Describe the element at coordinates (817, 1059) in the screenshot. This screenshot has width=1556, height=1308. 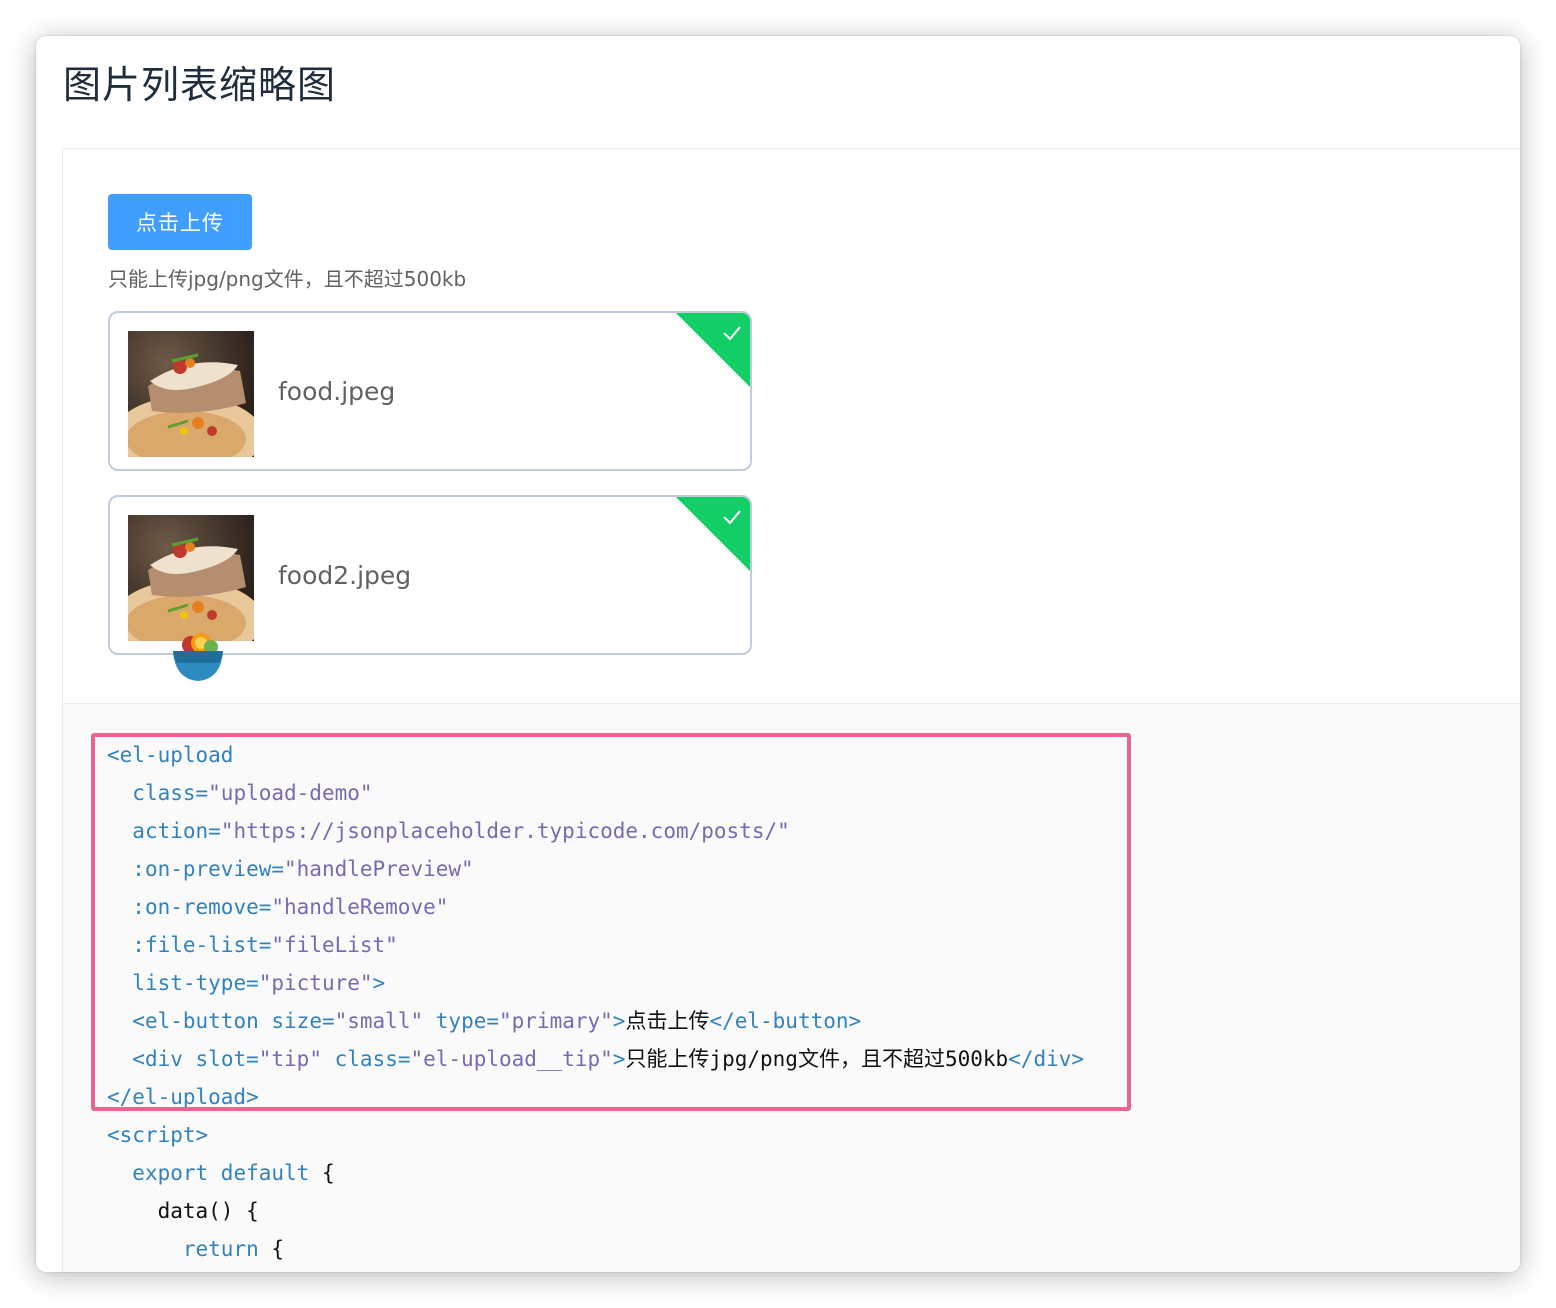
I see `code-token: 只能上传jpg/png文件，且不超过500kb` at that location.